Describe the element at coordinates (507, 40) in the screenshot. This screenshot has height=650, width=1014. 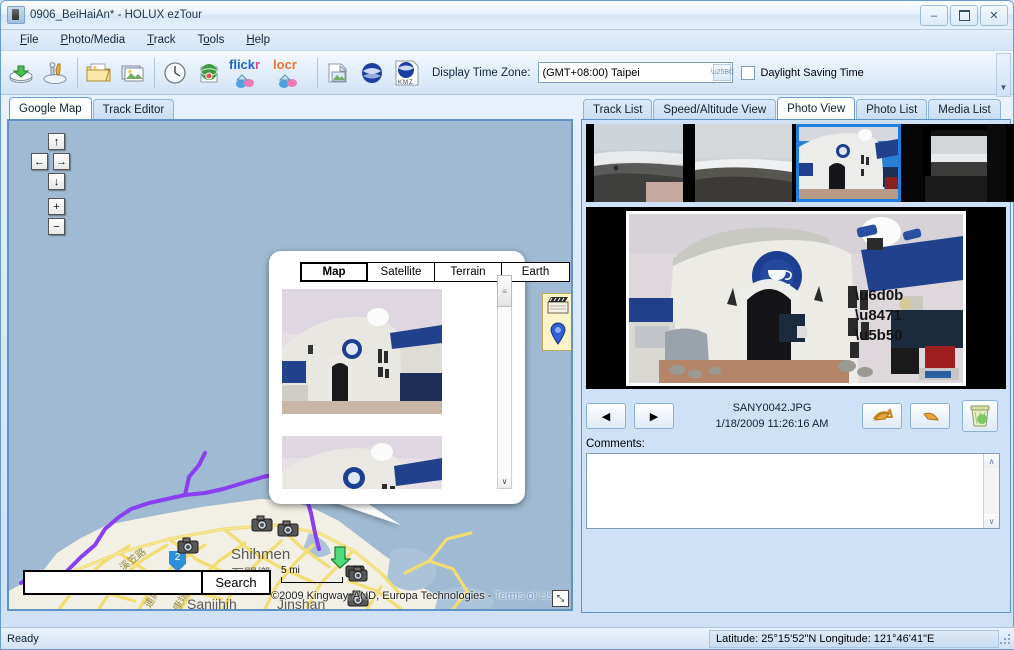
I see `menu-bar: File Photo/Media Track Tools Help` at that location.